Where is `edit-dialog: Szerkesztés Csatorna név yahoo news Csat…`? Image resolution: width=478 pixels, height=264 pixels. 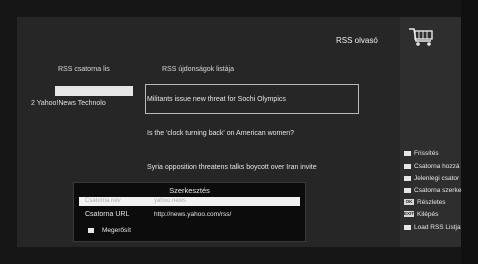 edit-dialog: Szerkesztés Csatorna név yahoo news Csat… is located at coordinates (189, 212).